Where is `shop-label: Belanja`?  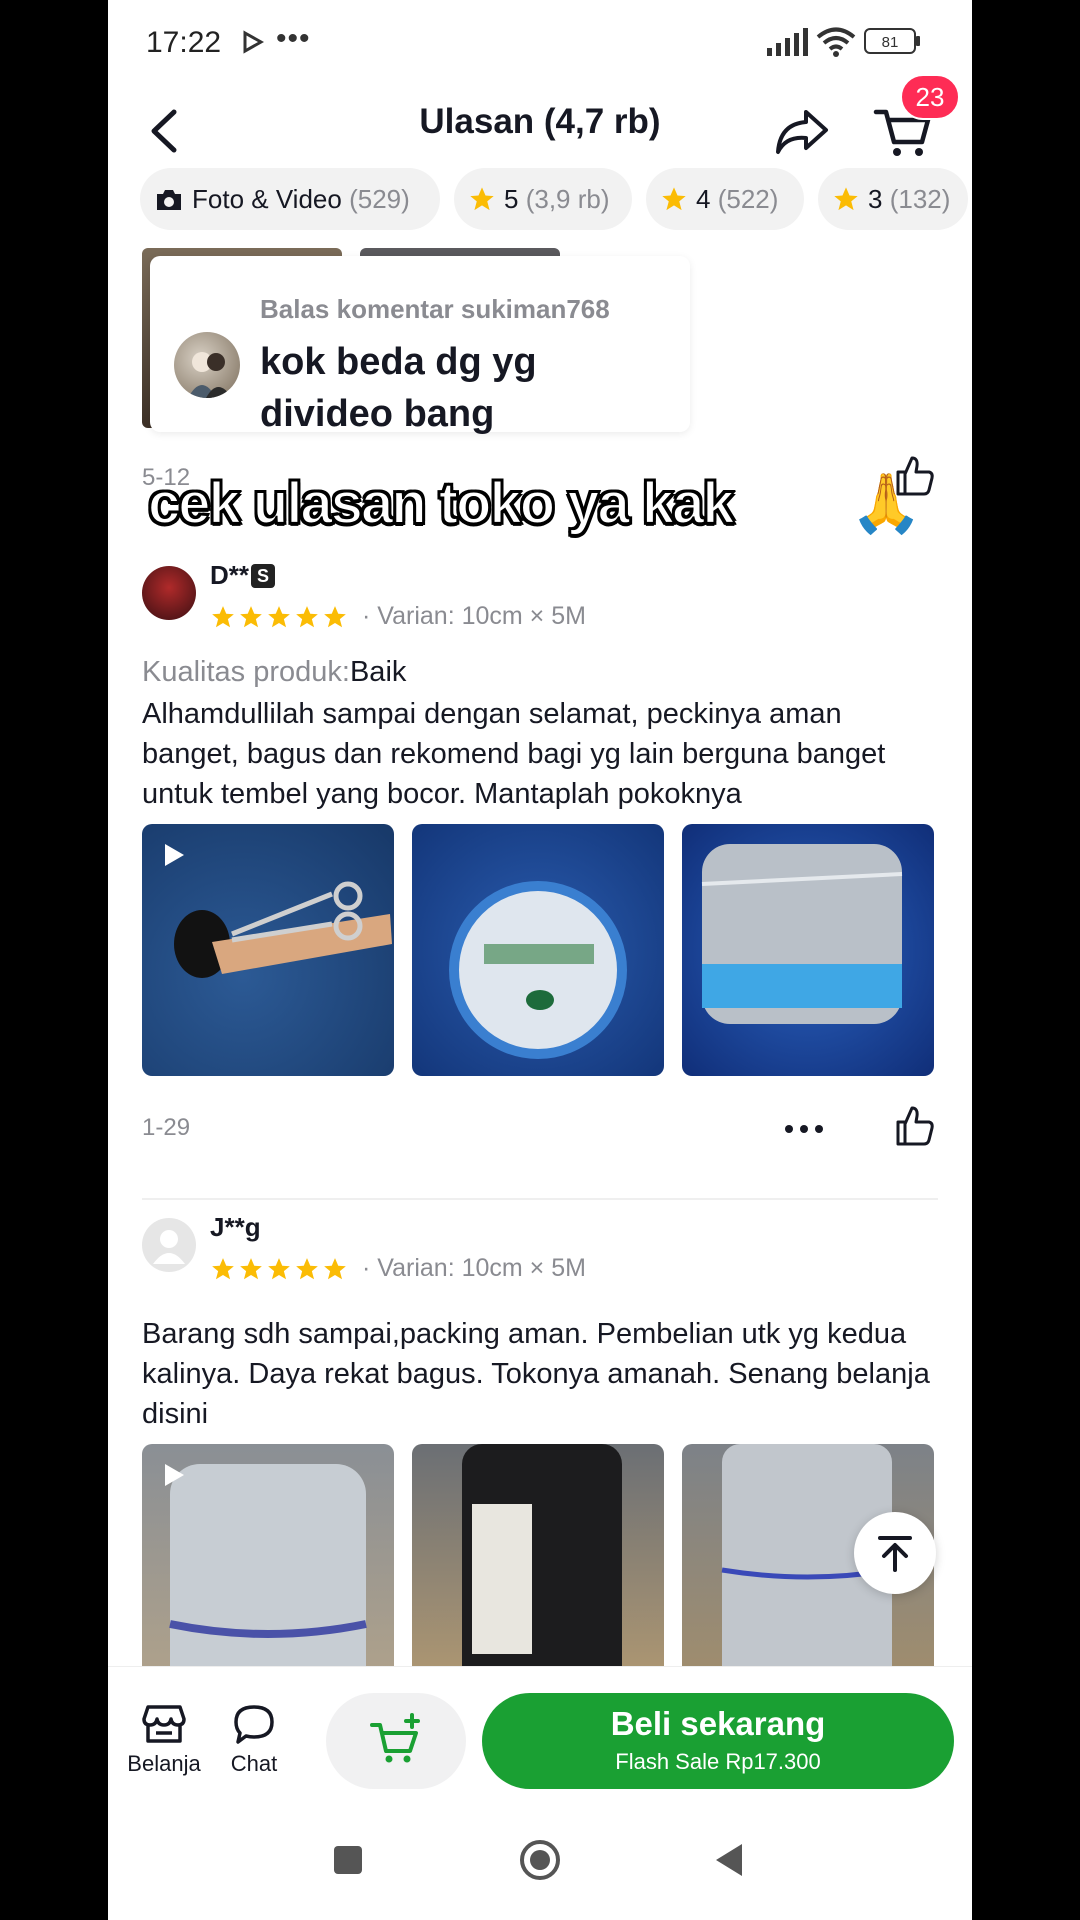
shop-label: Belanja is located at coordinates (164, 1763).